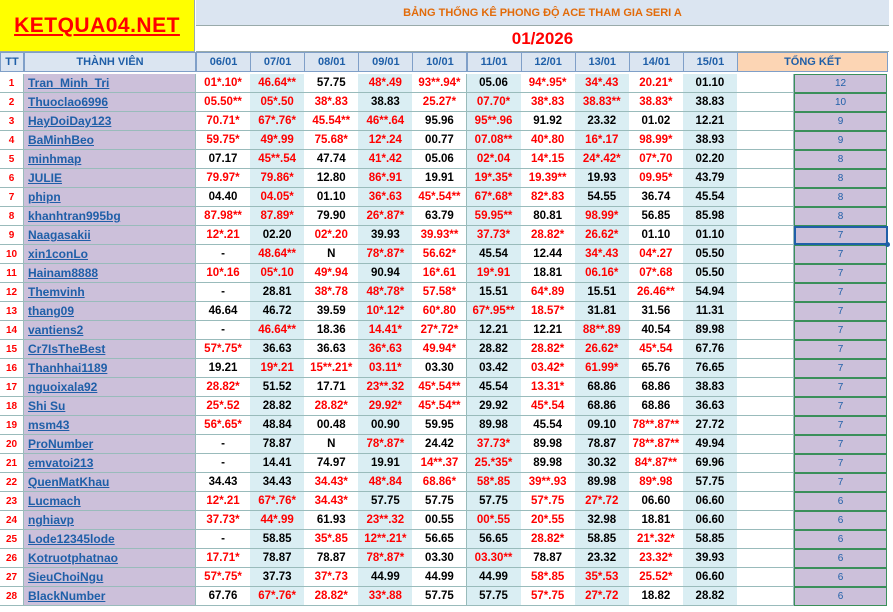  Describe the element at coordinates (440, 349) in the screenshot. I see `score-cell: 49.94*` at that location.